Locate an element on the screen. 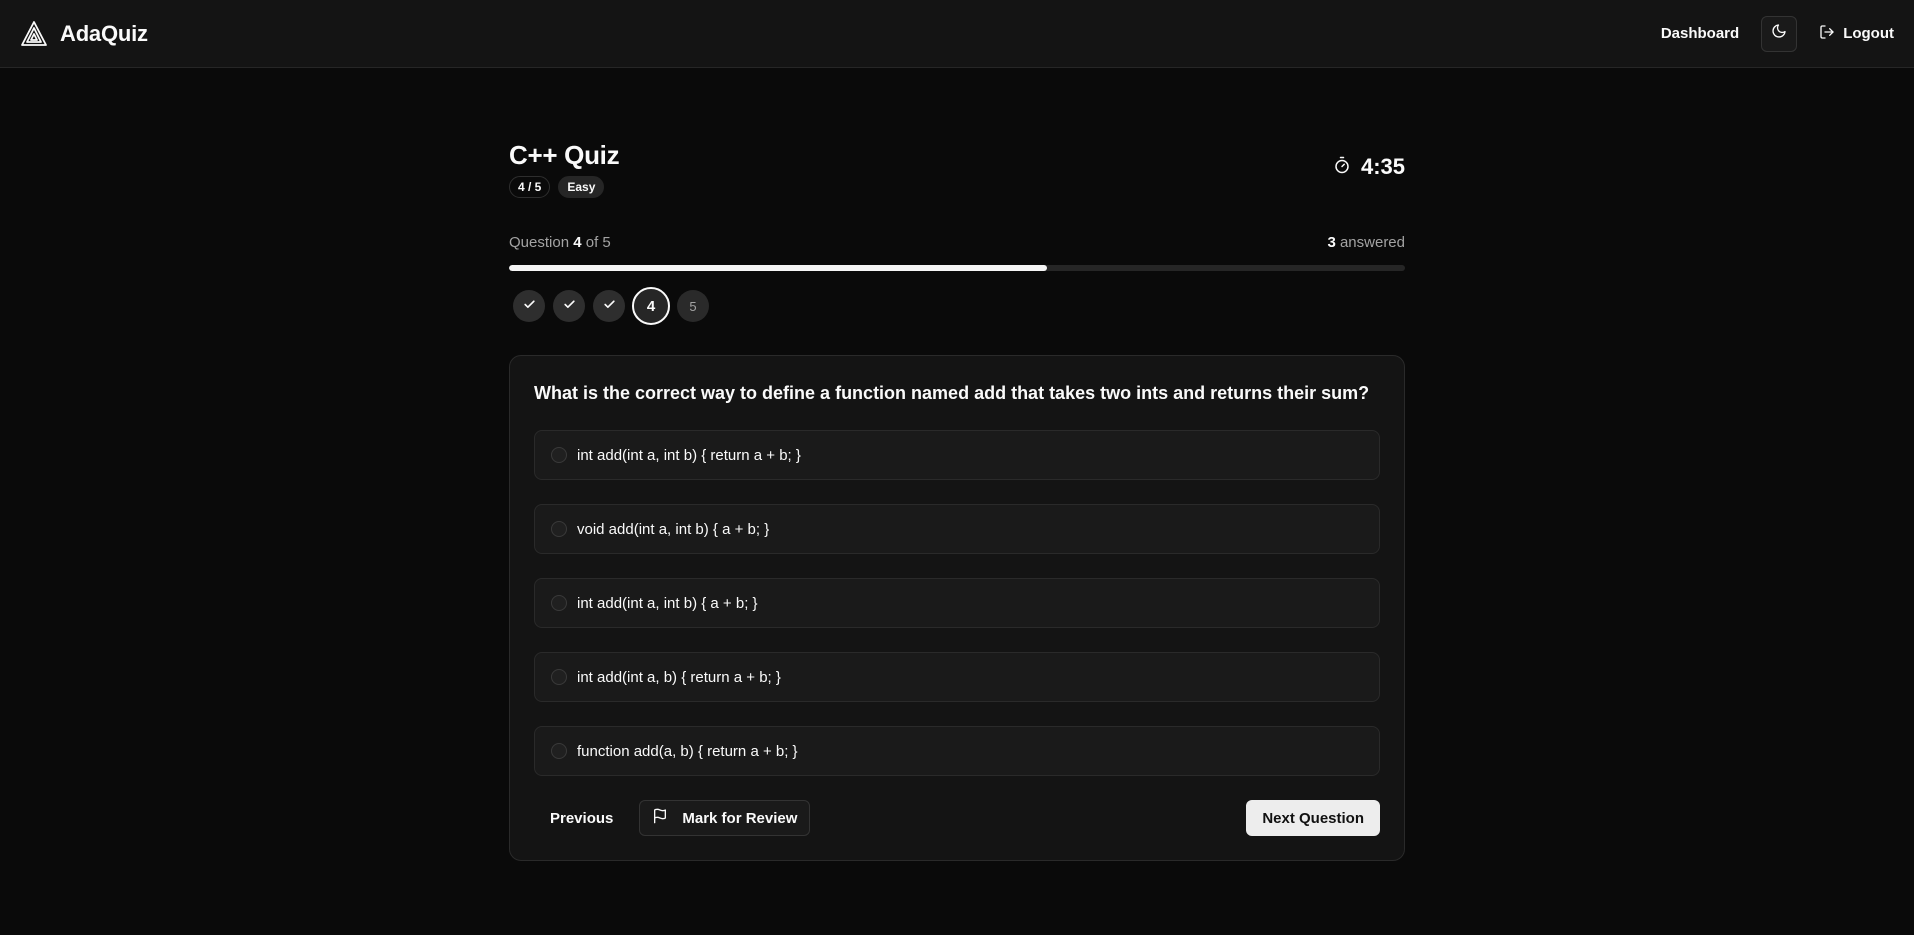 The width and height of the screenshot is (1914, 935). logout-icon is located at coordinates (1827, 34).